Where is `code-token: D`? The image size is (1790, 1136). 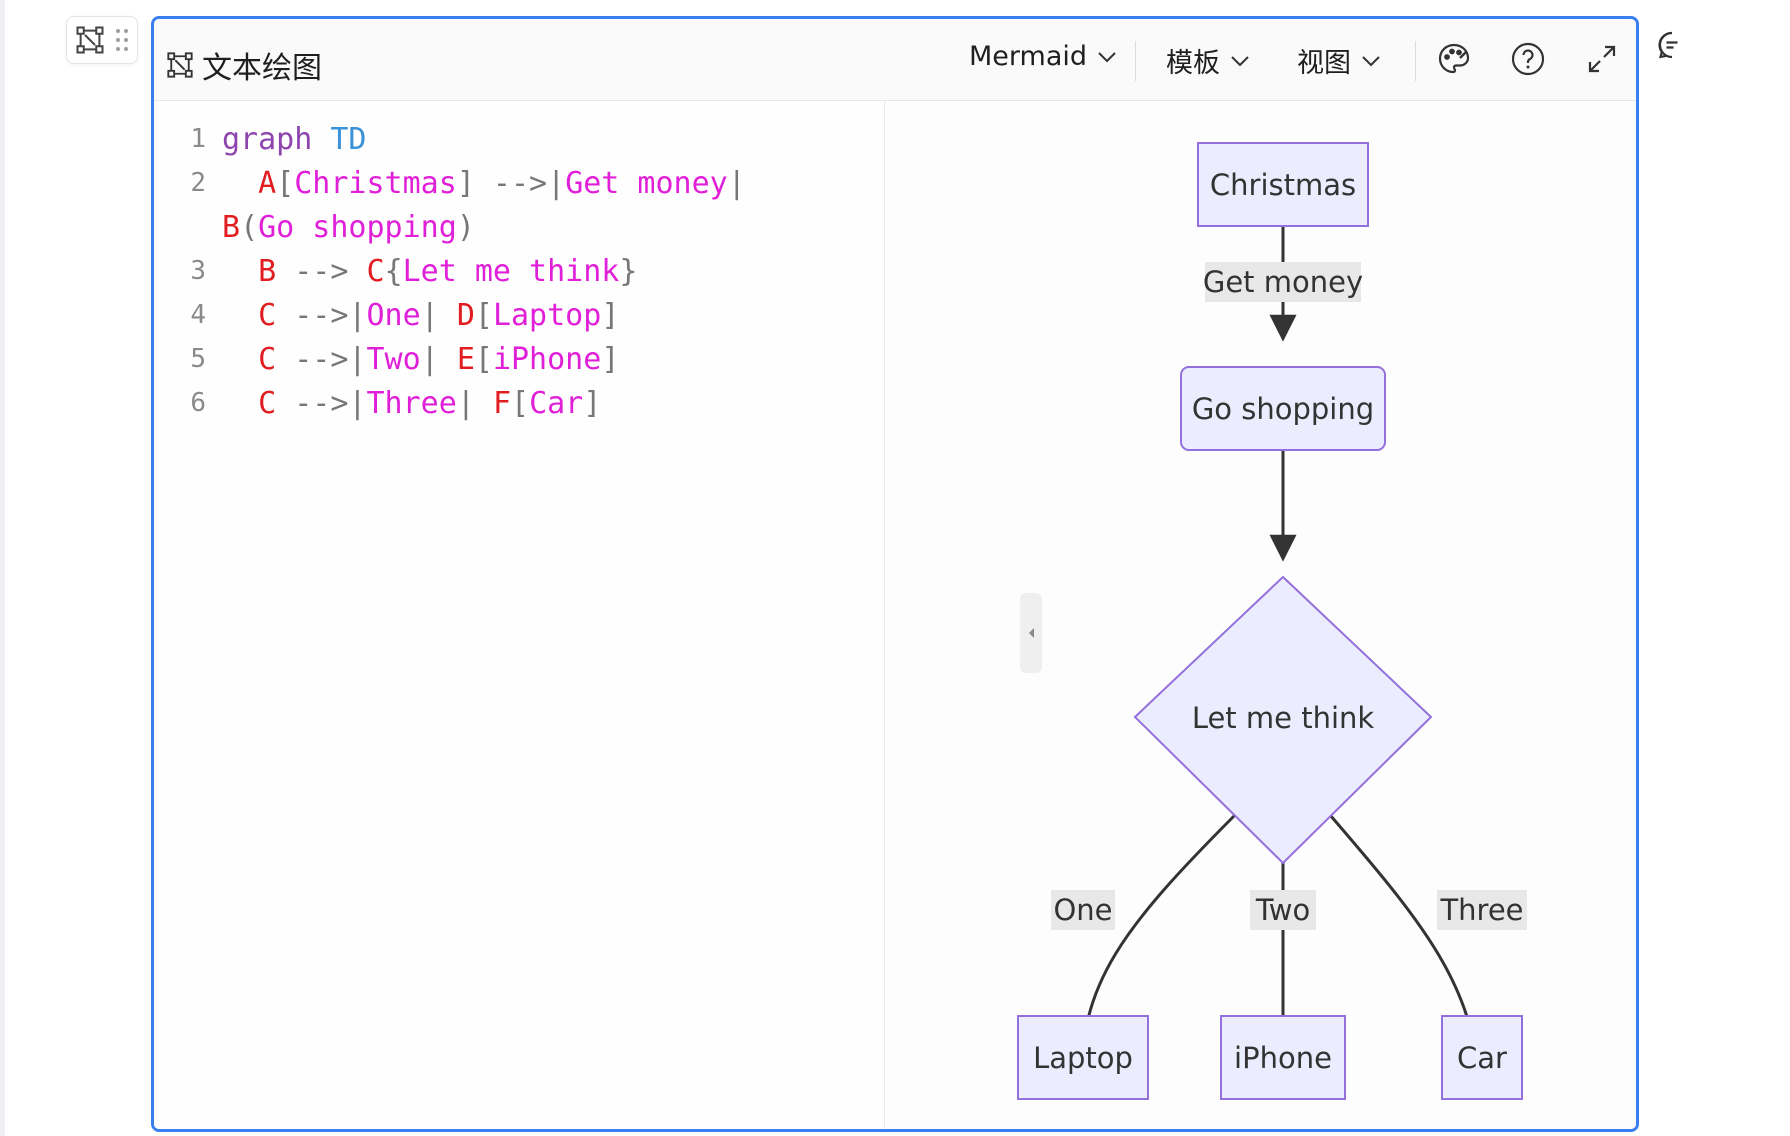 code-token: D is located at coordinates (465, 315).